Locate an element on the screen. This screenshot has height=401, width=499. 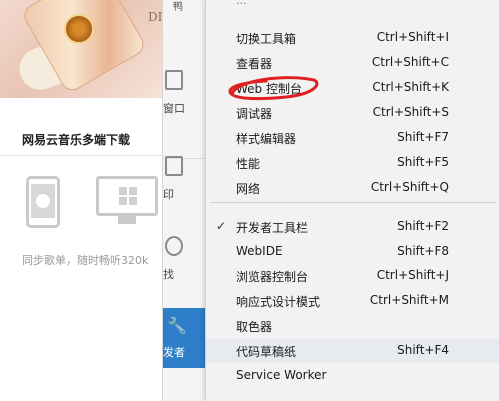
menu-item-shortcut: Shift+F8 is located at coordinates (423, 251).